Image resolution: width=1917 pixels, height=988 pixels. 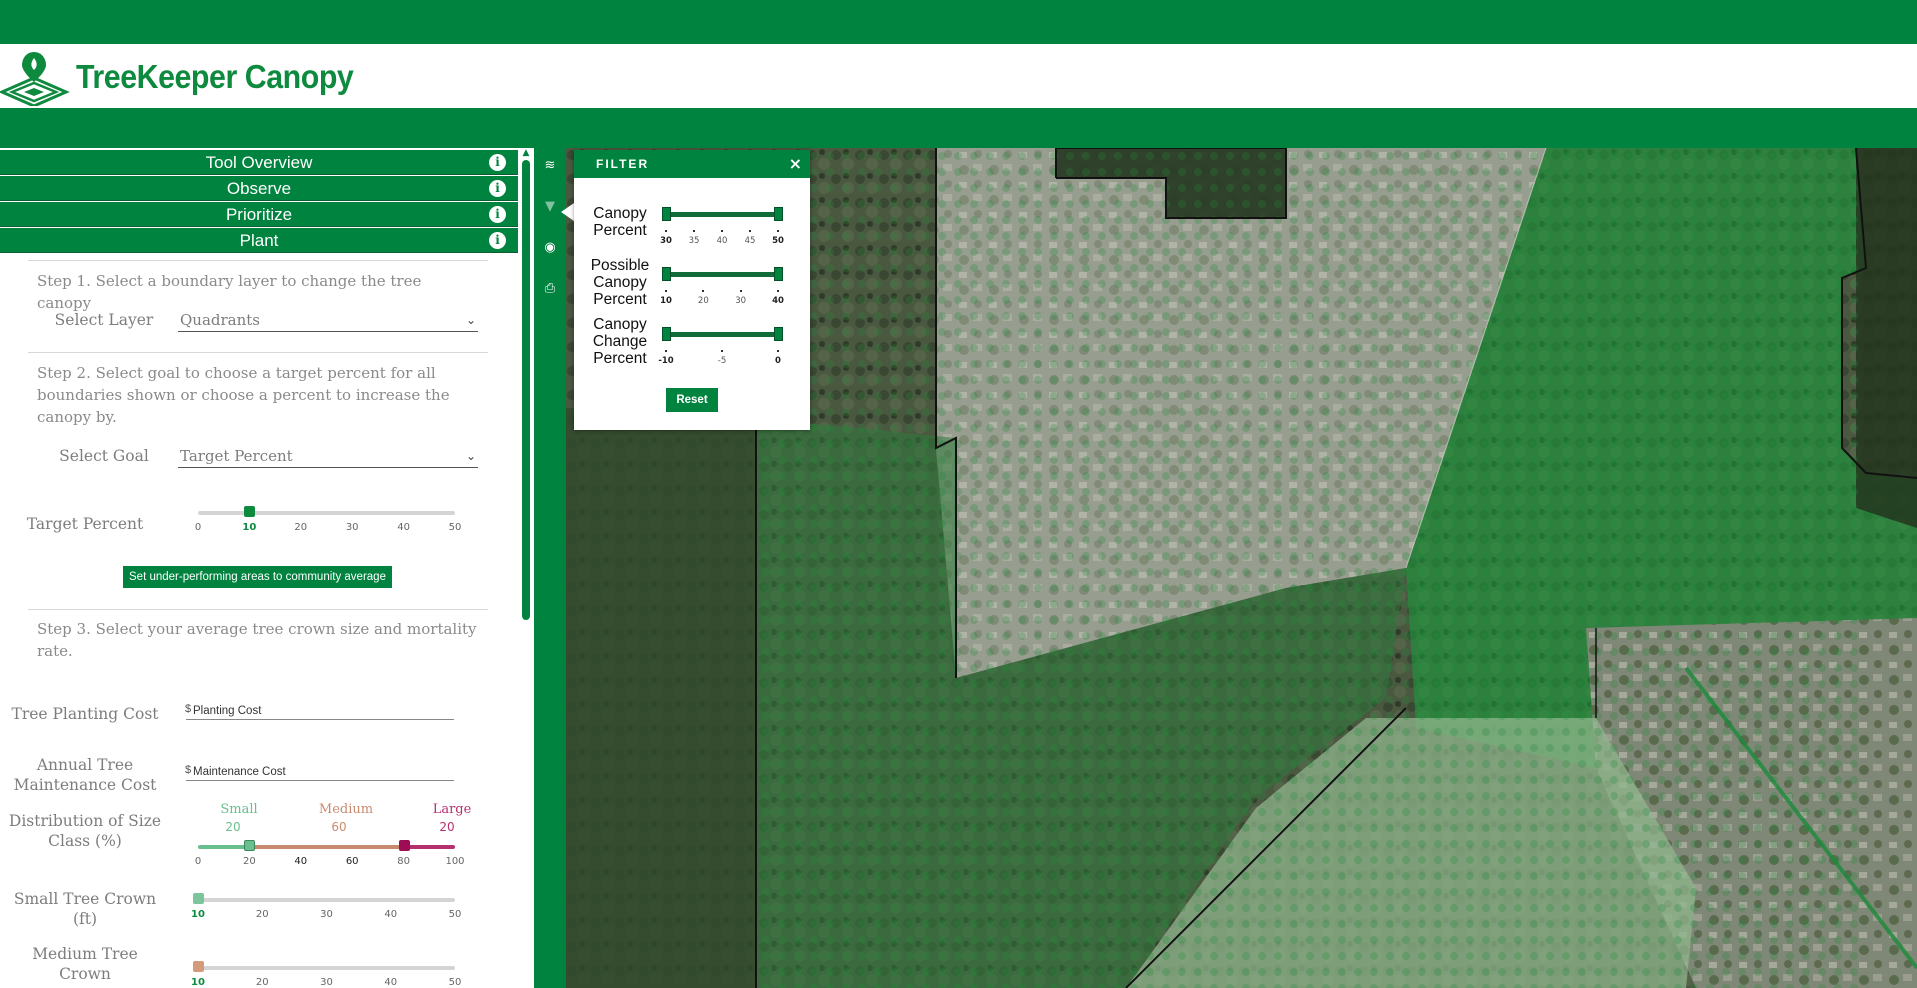 I want to click on scrollbar-thumb, so click(x=526, y=390).